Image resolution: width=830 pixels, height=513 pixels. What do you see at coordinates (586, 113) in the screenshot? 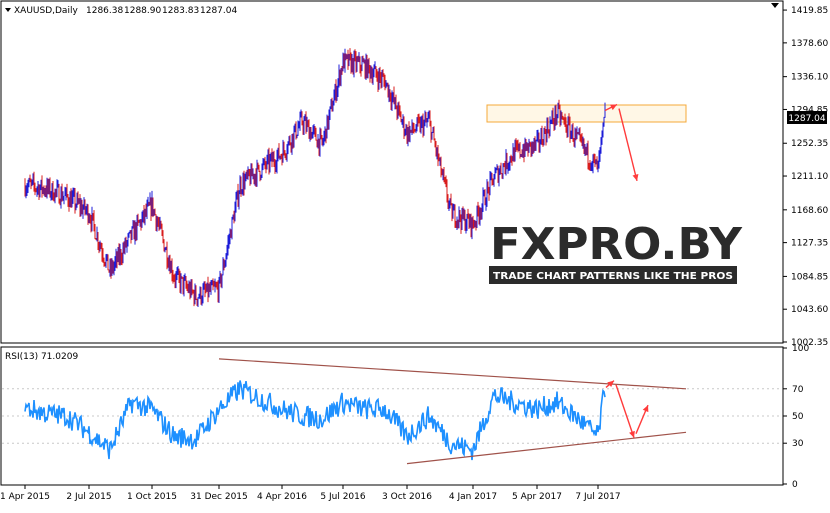
I see `resistance-zone` at bounding box center [586, 113].